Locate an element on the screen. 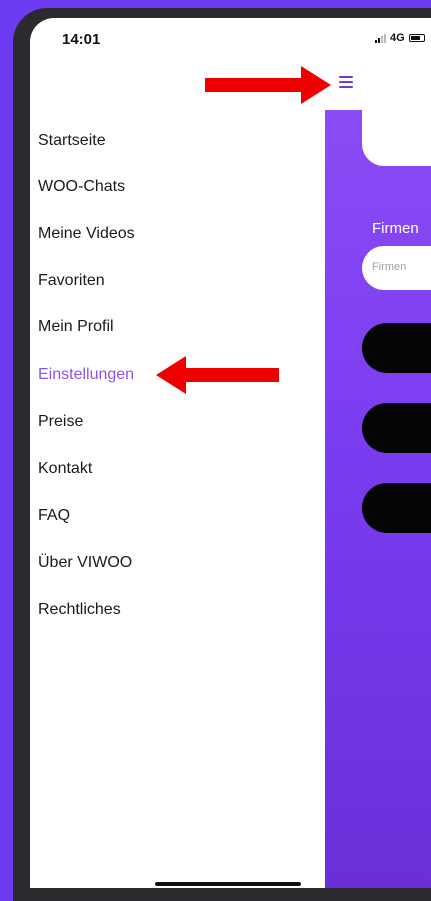 The width and height of the screenshot is (431, 901). menu-item-woo-chats: WOO-Chats is located at coordinates (81, 187).